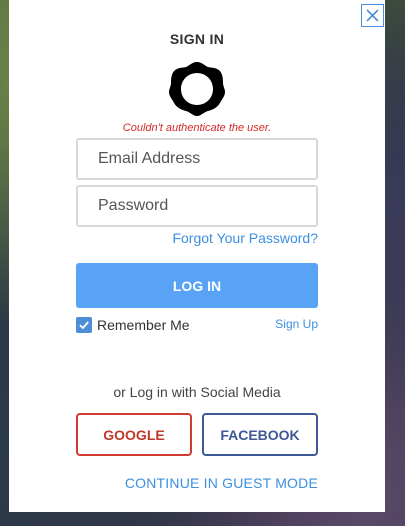 The width and height of the screenshot is (405, 526). I want to click on forgot-password-link: Forgot Your Password?, so click(245, 238).